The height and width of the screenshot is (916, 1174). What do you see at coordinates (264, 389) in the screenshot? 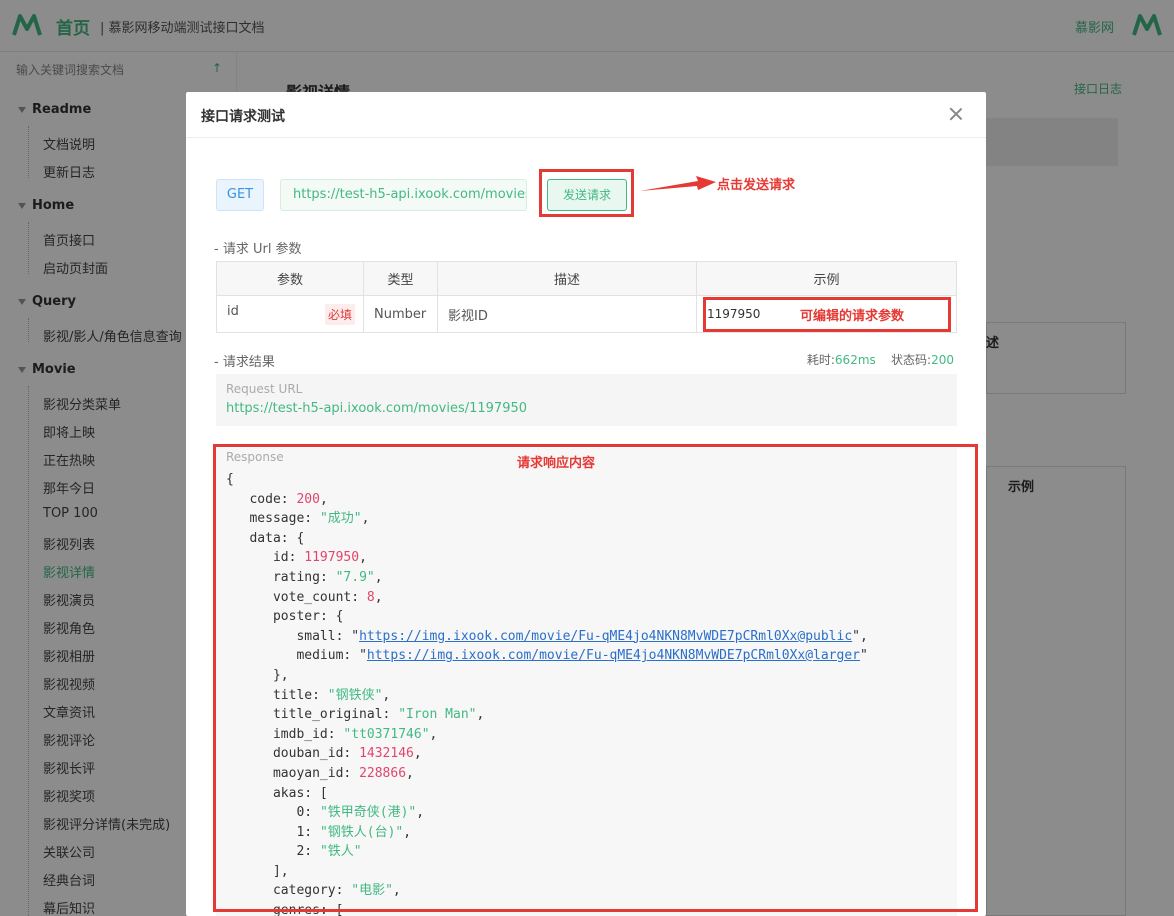
I see `request-url-label: Request URL` at bounding box center [264, 389].